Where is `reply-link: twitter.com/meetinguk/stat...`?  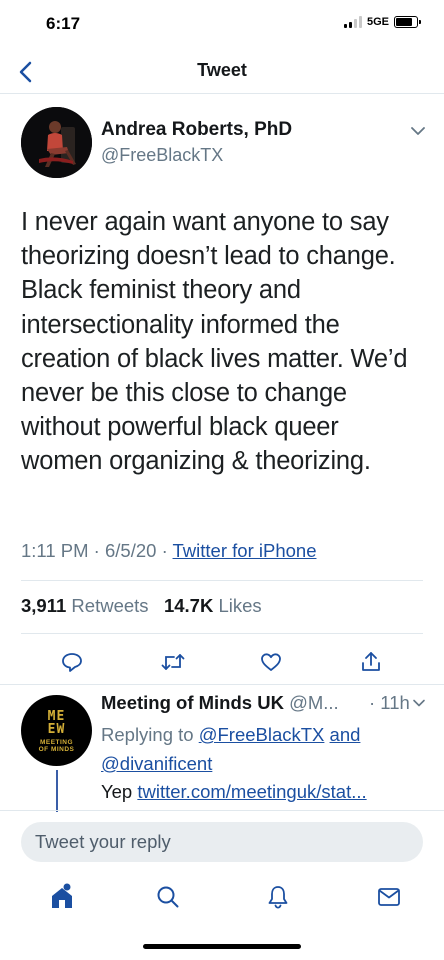
reply-link: twitter.com/meetinguk/stat... is located at coordinates (251, 791).